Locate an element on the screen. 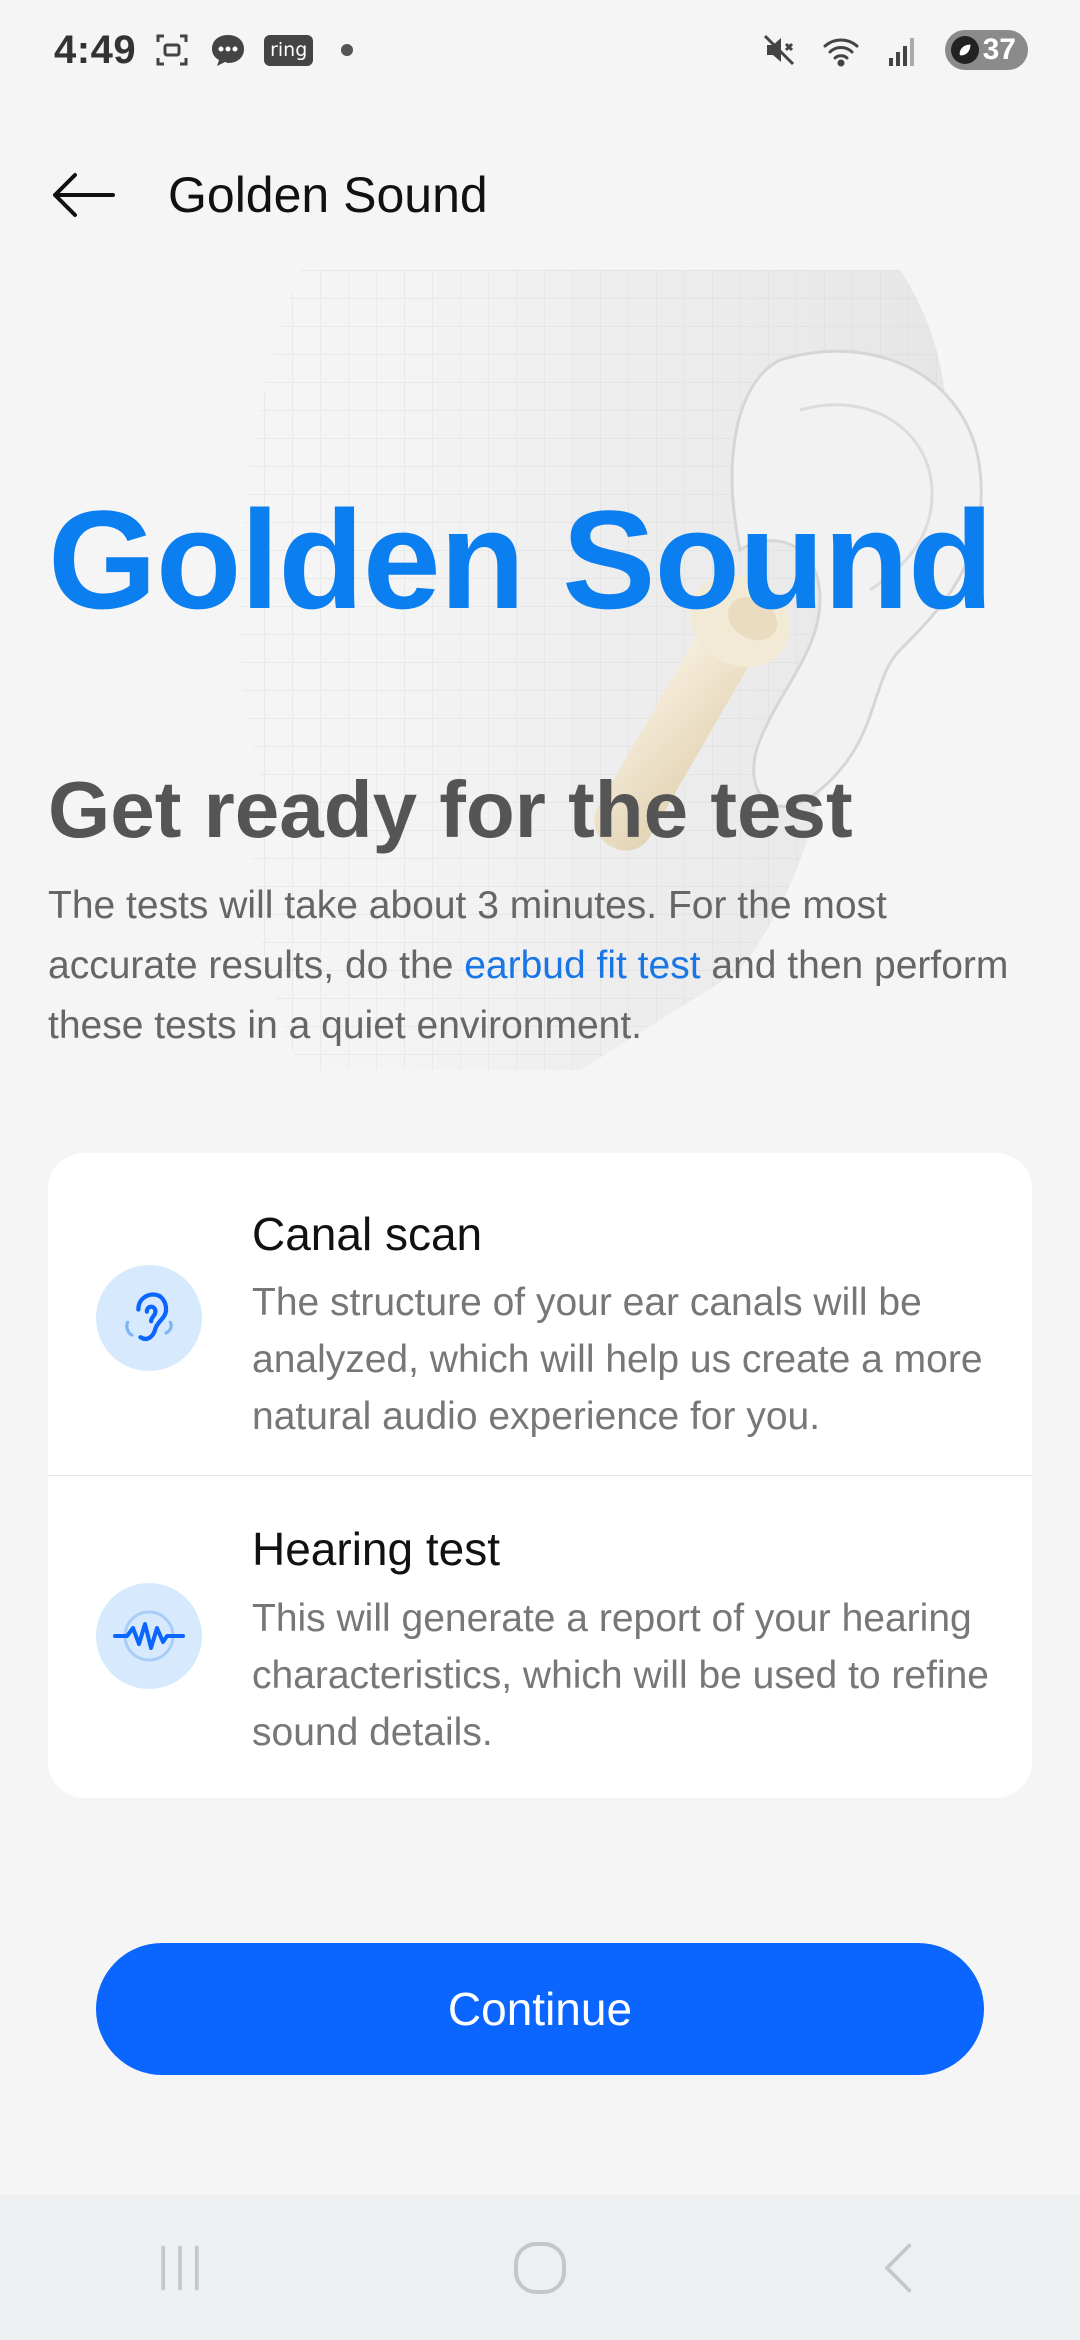 The image size is (1080, 2340). ring-app-icon: ring is located at coordinates (289, 50).